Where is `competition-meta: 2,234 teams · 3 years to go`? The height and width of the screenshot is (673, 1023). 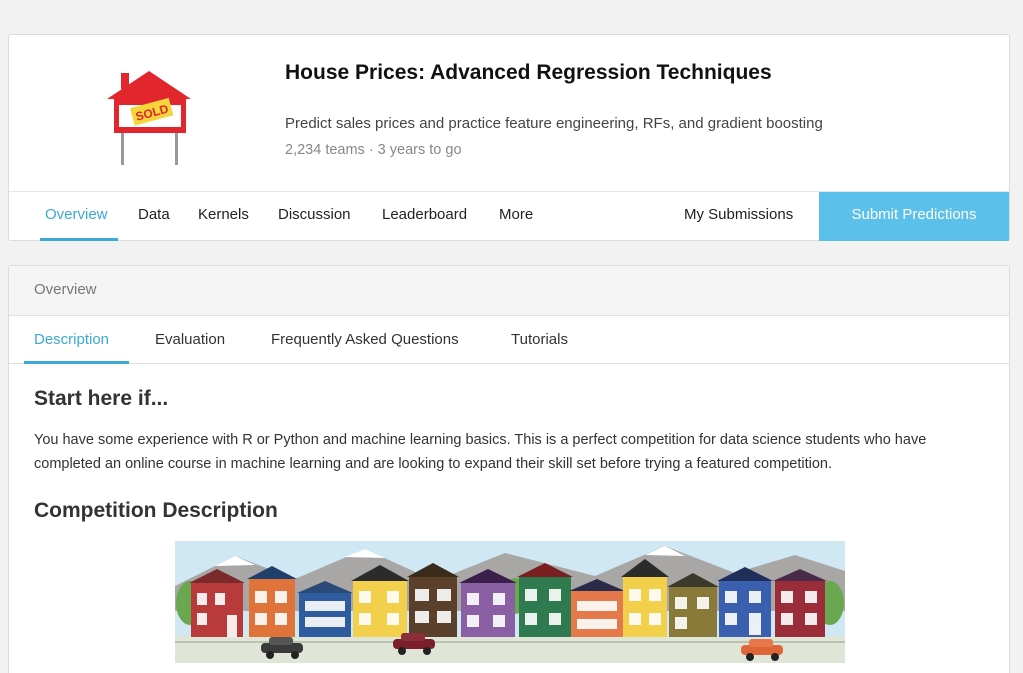 competition-meta: 2,234 teams · 3 years to go is located at coordinates (373, 150).